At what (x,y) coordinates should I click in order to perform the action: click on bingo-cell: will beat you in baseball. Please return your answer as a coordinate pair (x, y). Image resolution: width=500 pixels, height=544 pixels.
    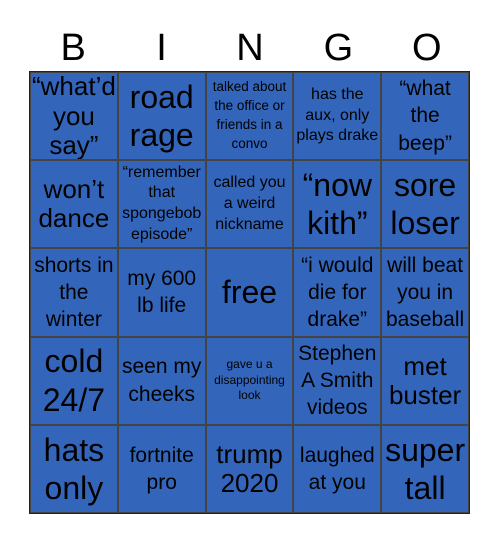
    Looking at the image, I should click on (425, 292).